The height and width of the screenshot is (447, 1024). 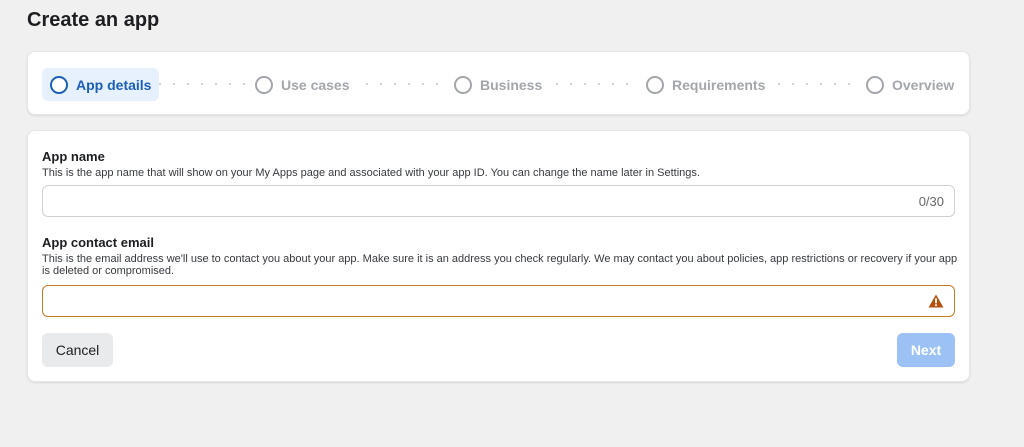 I want to click on contact-email-input, so click(x=473, y=301).